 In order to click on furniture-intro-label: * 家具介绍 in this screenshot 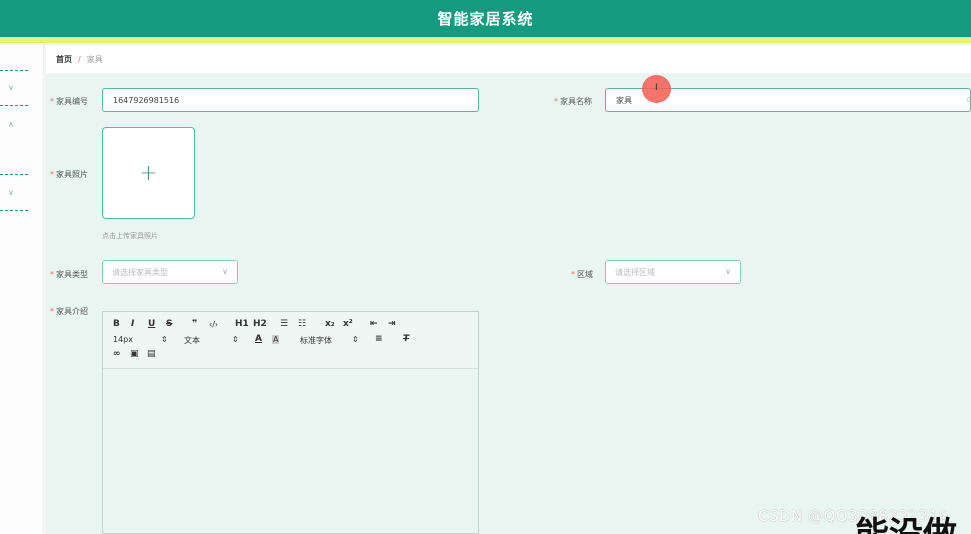, I will do `click(69, 311)`.